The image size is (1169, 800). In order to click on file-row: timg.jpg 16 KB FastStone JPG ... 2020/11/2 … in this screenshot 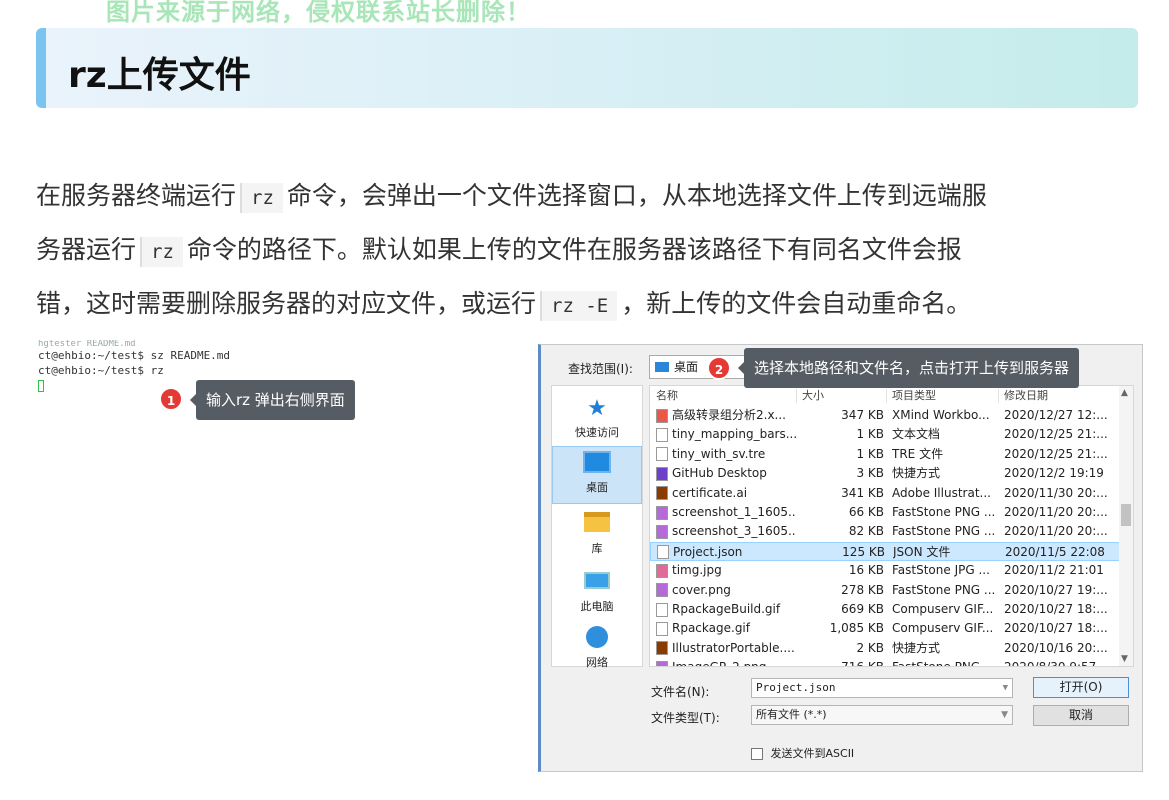, I will do `click(885, 570)`.